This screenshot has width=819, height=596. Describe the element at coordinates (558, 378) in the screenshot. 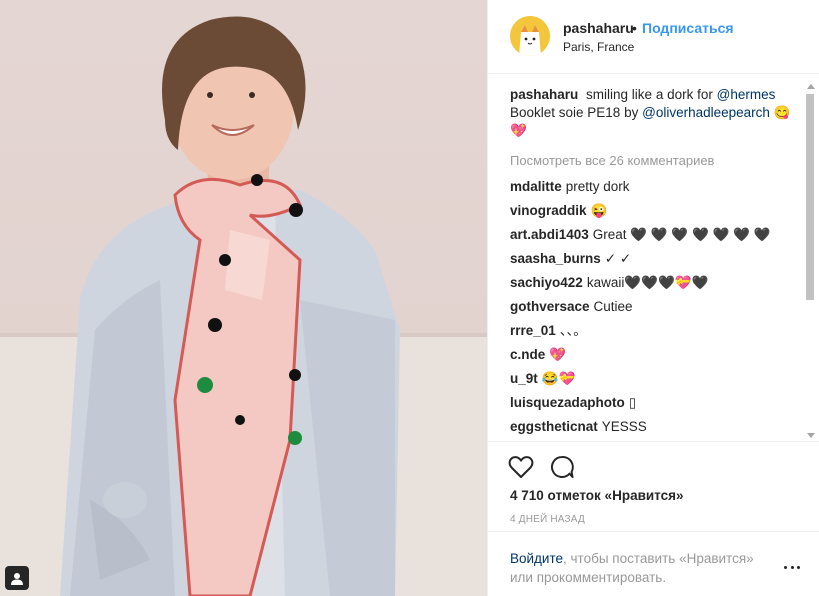

I see `comment-text: 😂💝` at that location.